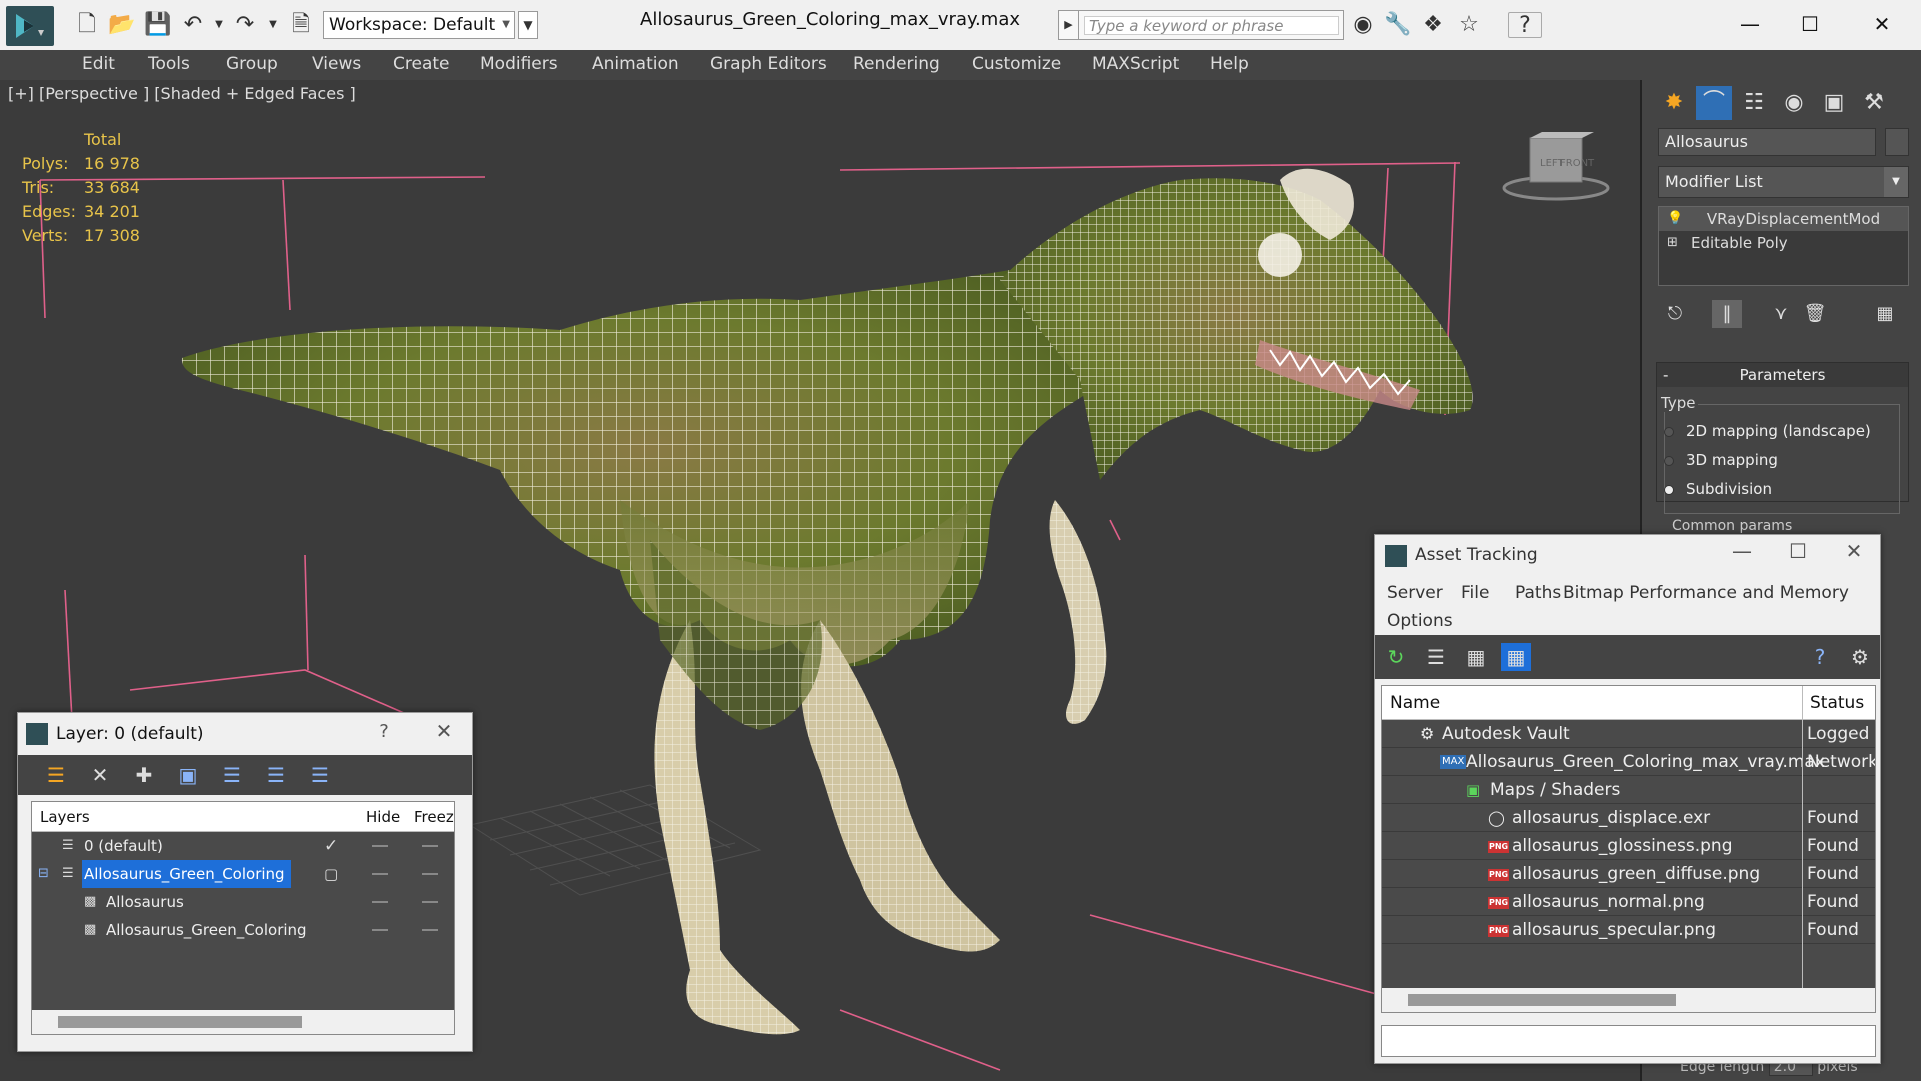  What do you see at coordinates (1742, 551) in the screenshot?
I see `minimize-icon: —` at bounding box center [1742, 551].